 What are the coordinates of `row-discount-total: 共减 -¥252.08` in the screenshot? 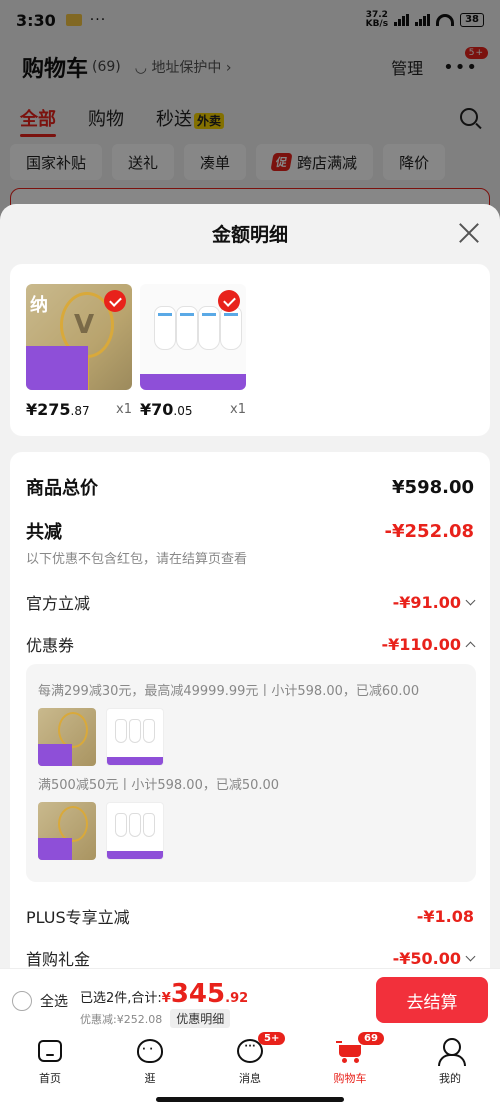 It's located at (250, 532).